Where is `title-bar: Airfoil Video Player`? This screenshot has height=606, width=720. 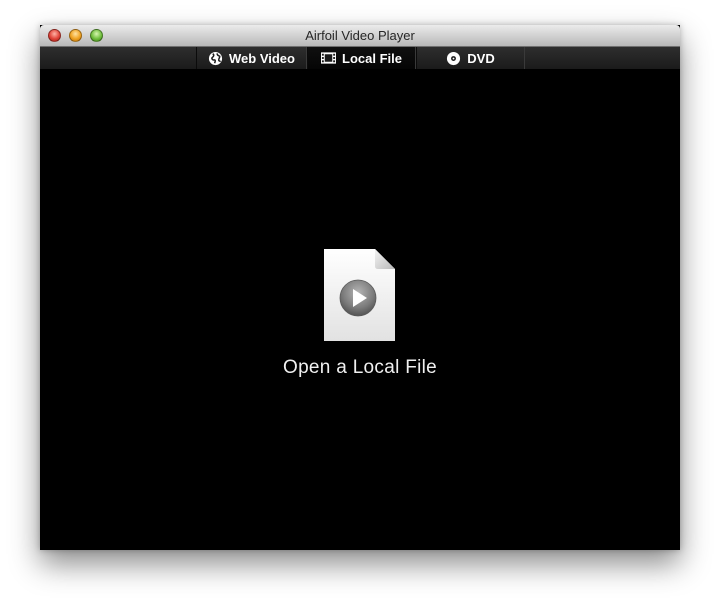 title-bar: Airfoil Video Player is located at coordinates (360, 36).